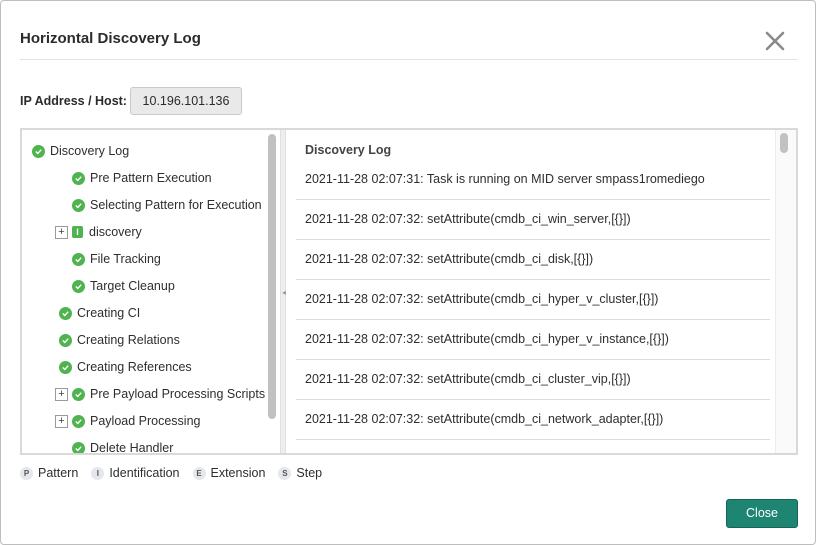  Describe the element at coordinates (762, 513) in the screenshot. I see `close-button: Close` at that location.